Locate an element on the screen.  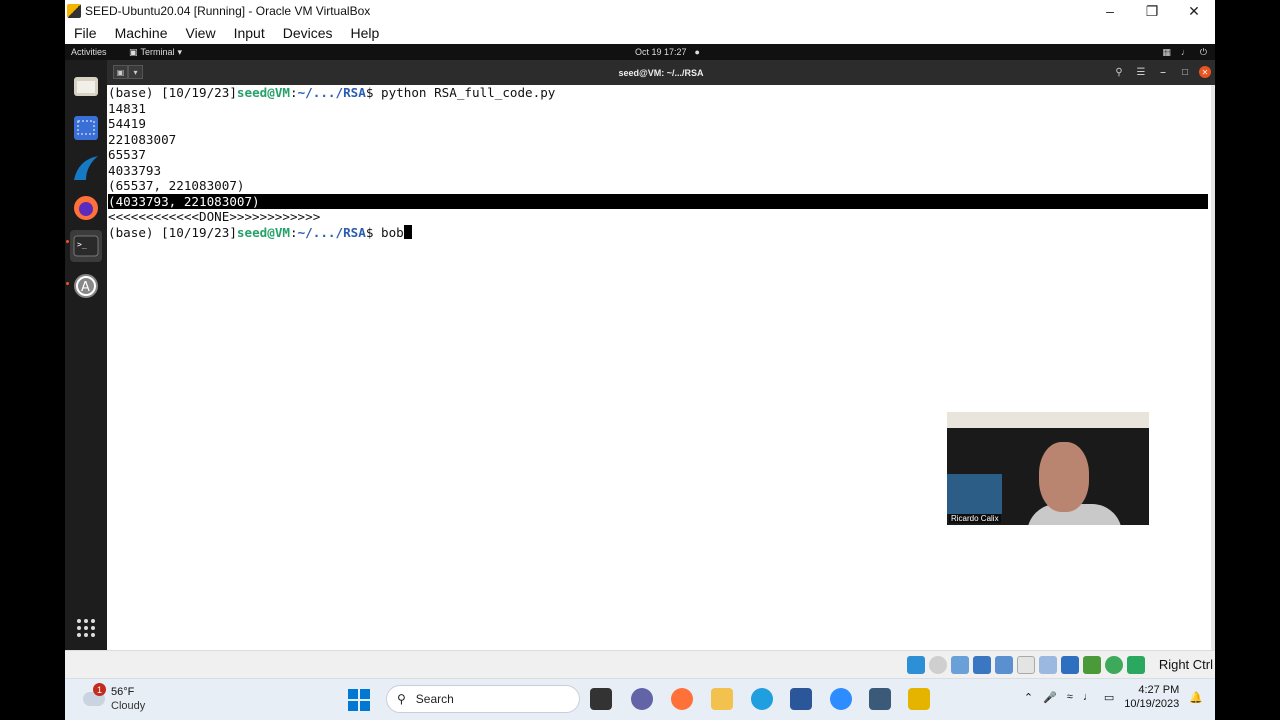
background-monitor is located at coordinates (974, 494).